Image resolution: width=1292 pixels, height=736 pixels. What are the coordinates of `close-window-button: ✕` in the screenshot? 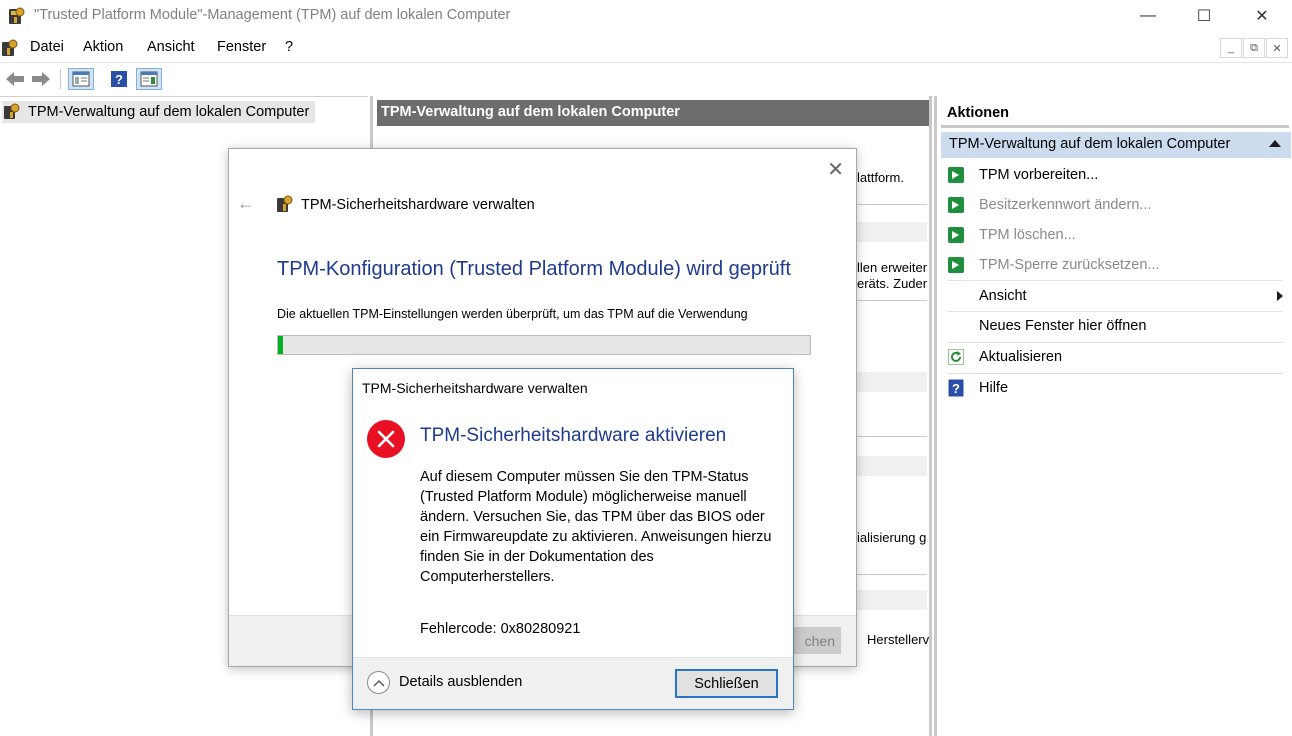 It's located at (1262, 16).